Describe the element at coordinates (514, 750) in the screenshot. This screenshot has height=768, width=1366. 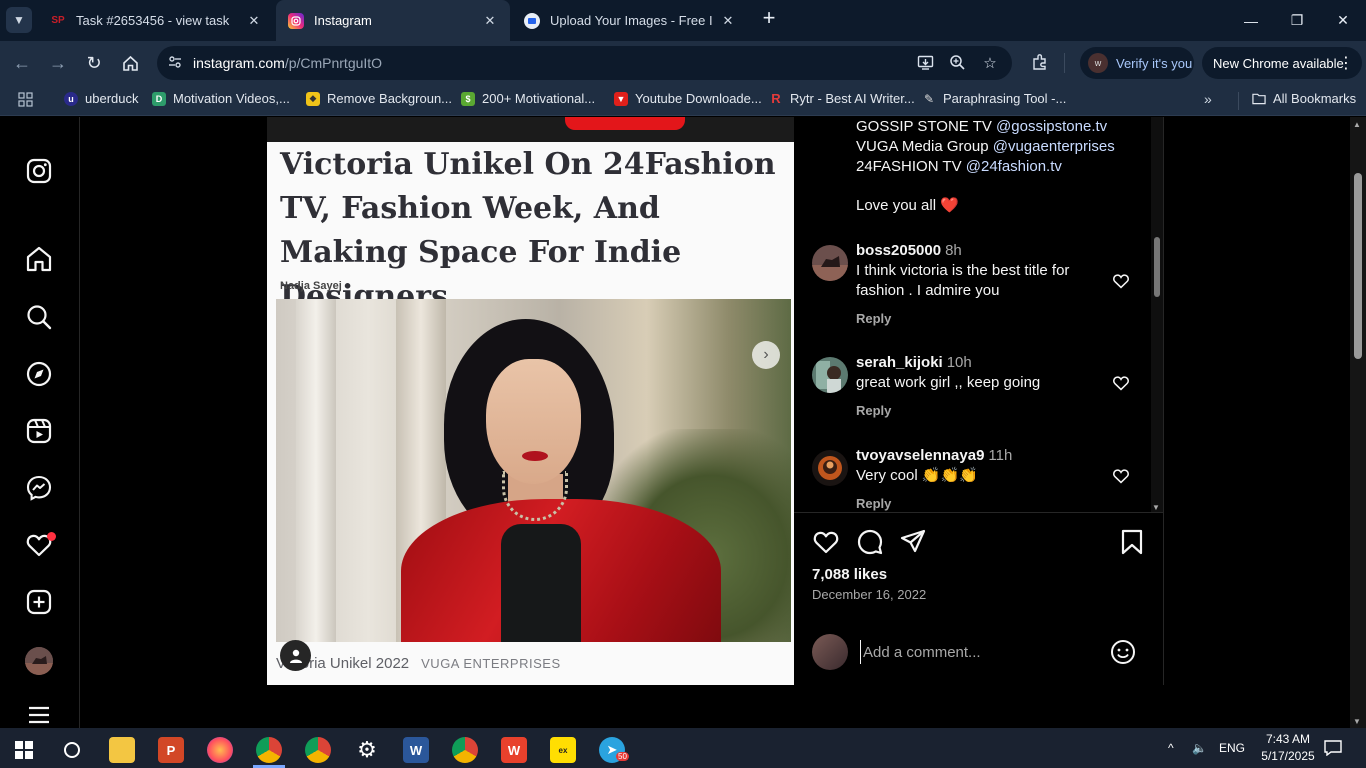
I see `wps-office-icon: W` at that location.